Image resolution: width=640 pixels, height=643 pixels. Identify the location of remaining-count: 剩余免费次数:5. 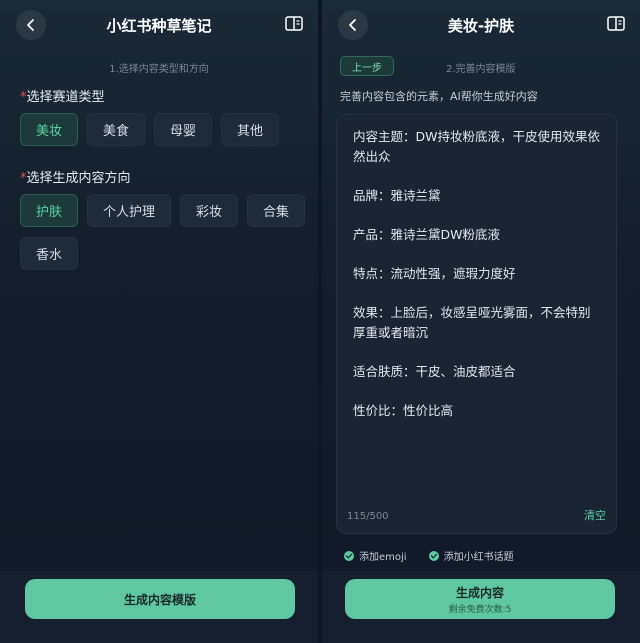
(480, 609).